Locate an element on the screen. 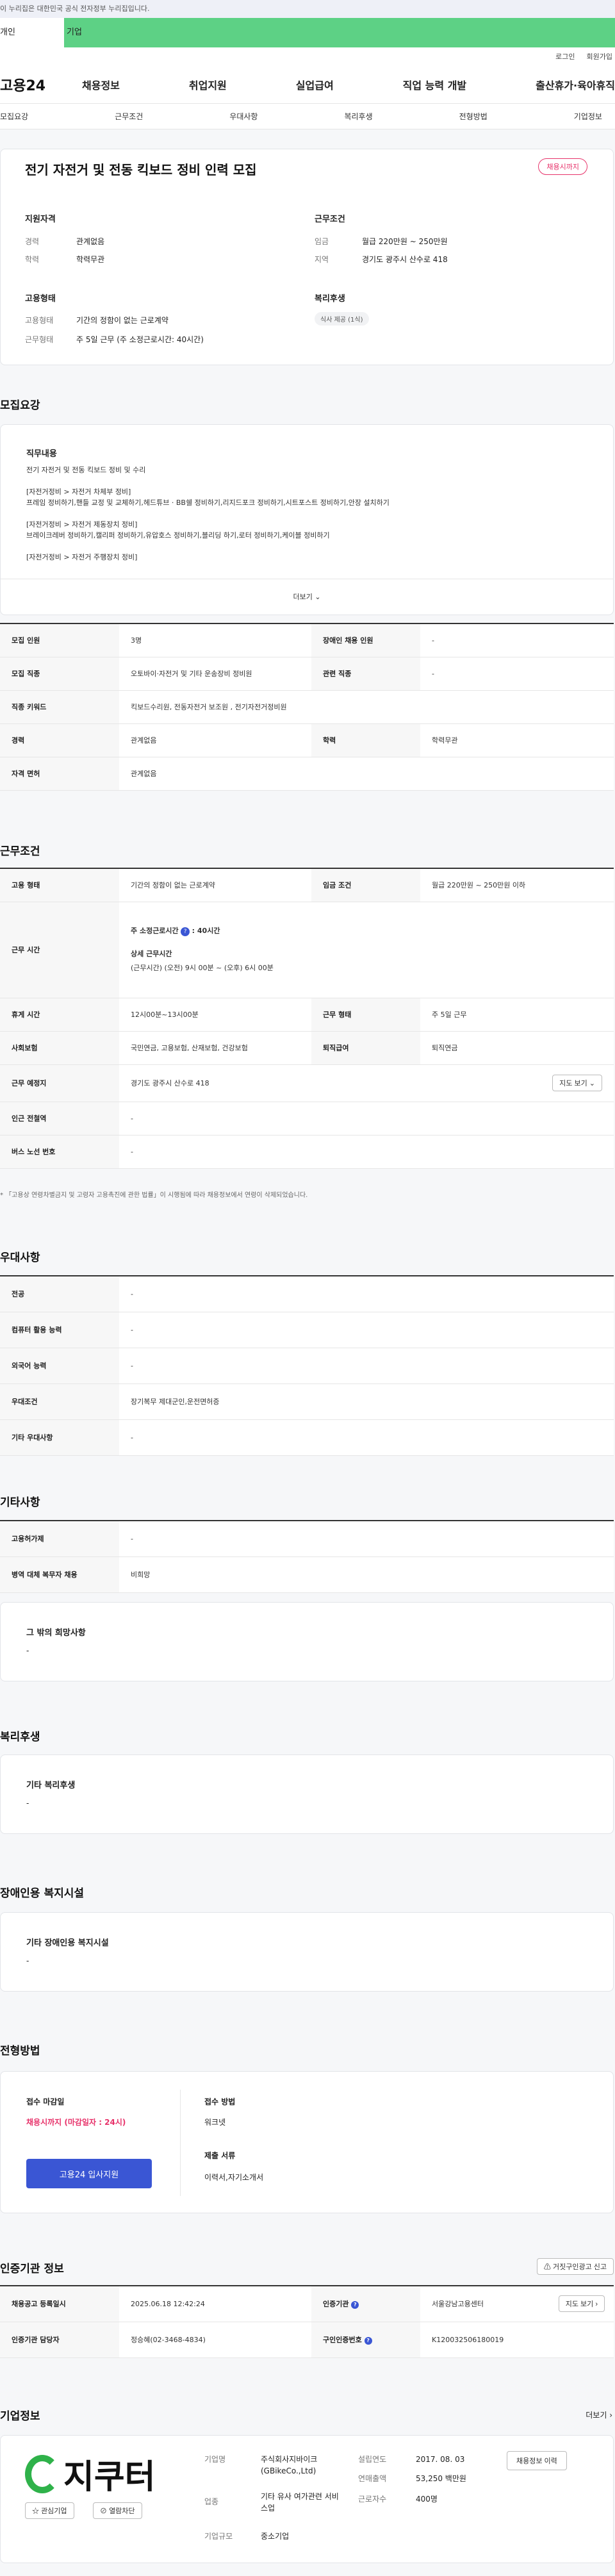  more-button: 더보기 ⌄ is located at coordinates (307, 597).